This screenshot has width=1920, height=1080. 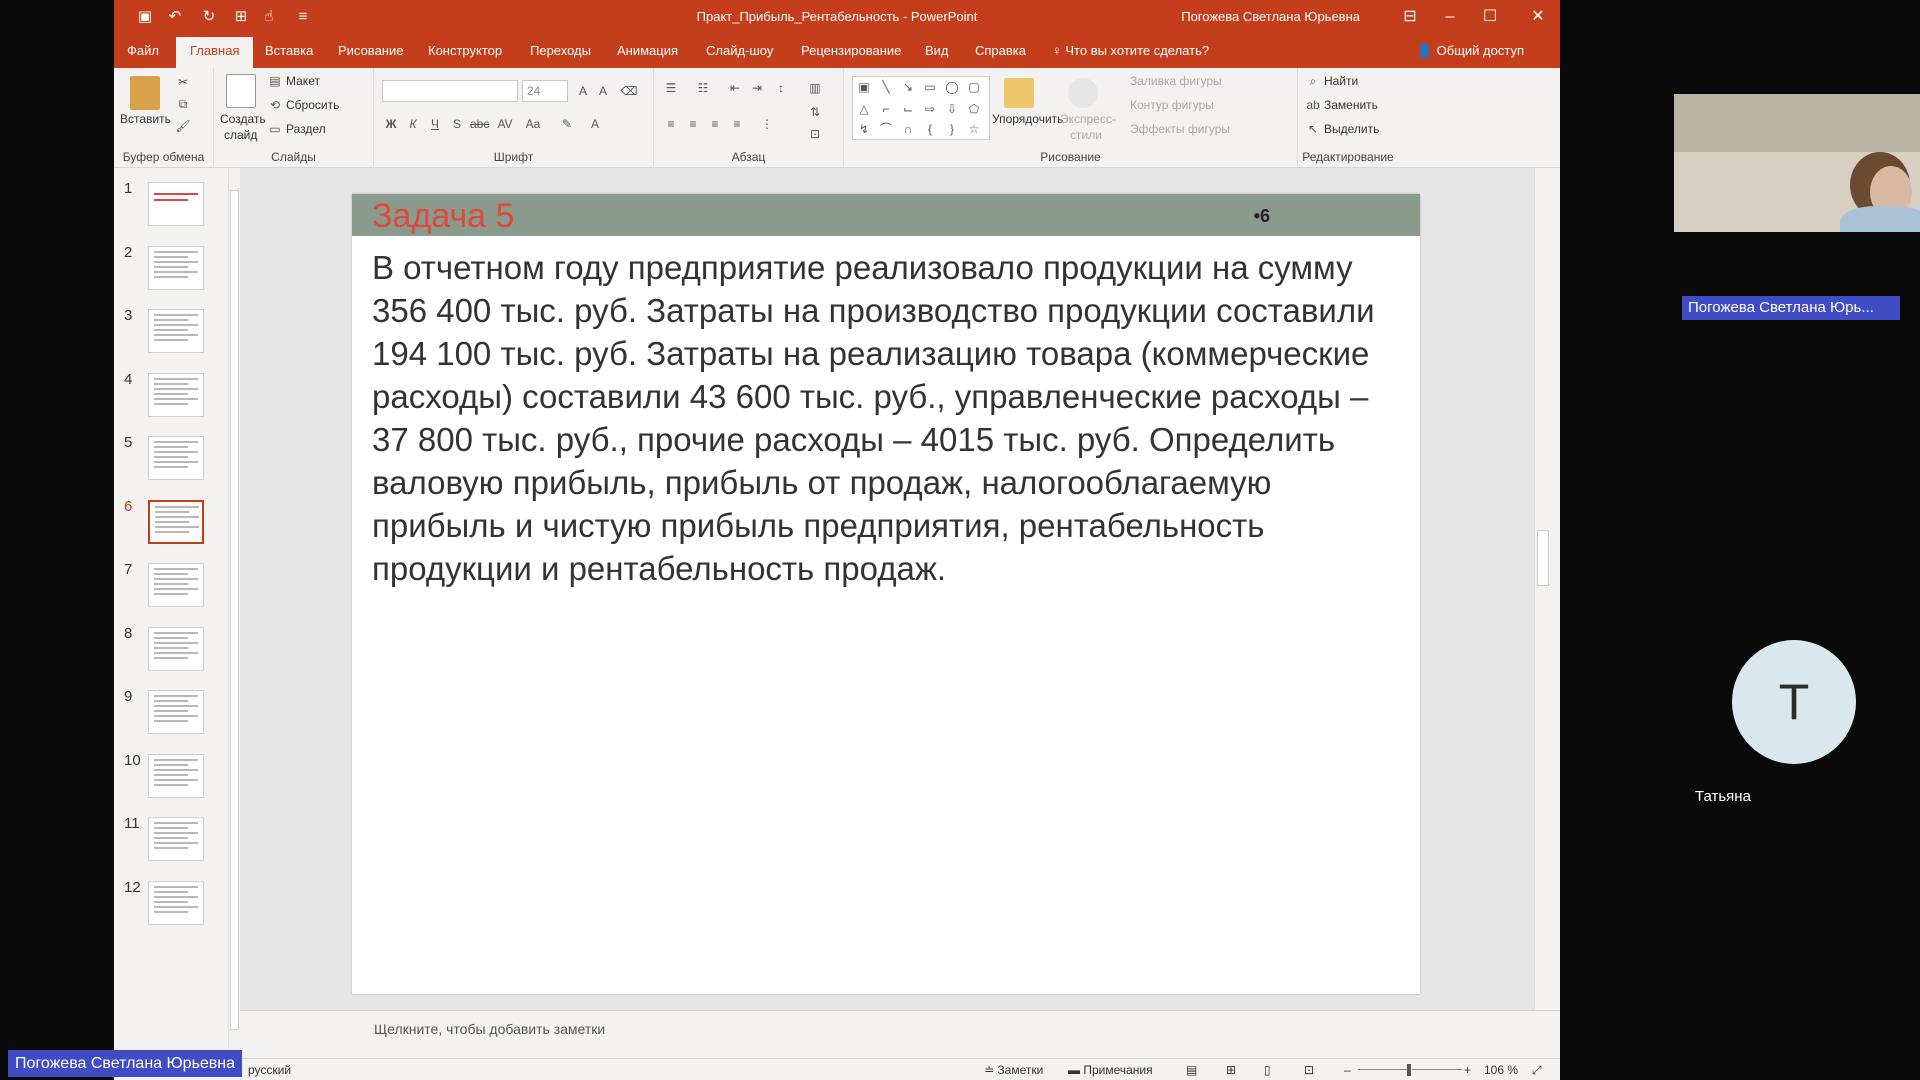 I want to click on scribble-shape-icon: ↯, so click(x=864, y=129).